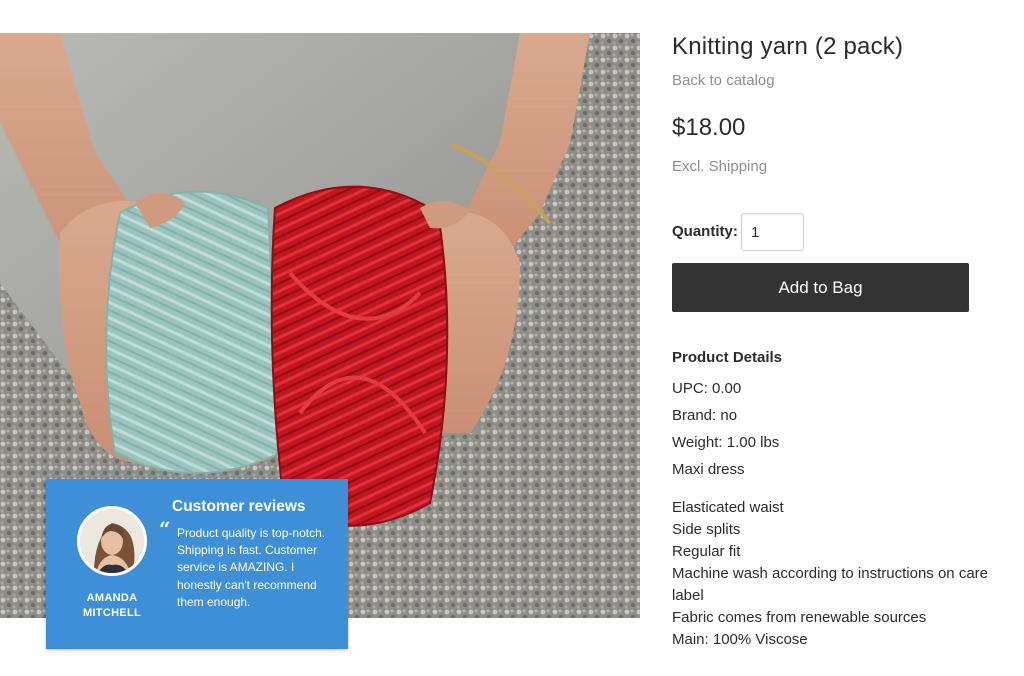 Image resolution: width=1024 pixels, height=676 pixels. What do you see at coordinates (112, 541) in the screenshot?
I see `reviewer-avatar` at bounding box center [112, 541].